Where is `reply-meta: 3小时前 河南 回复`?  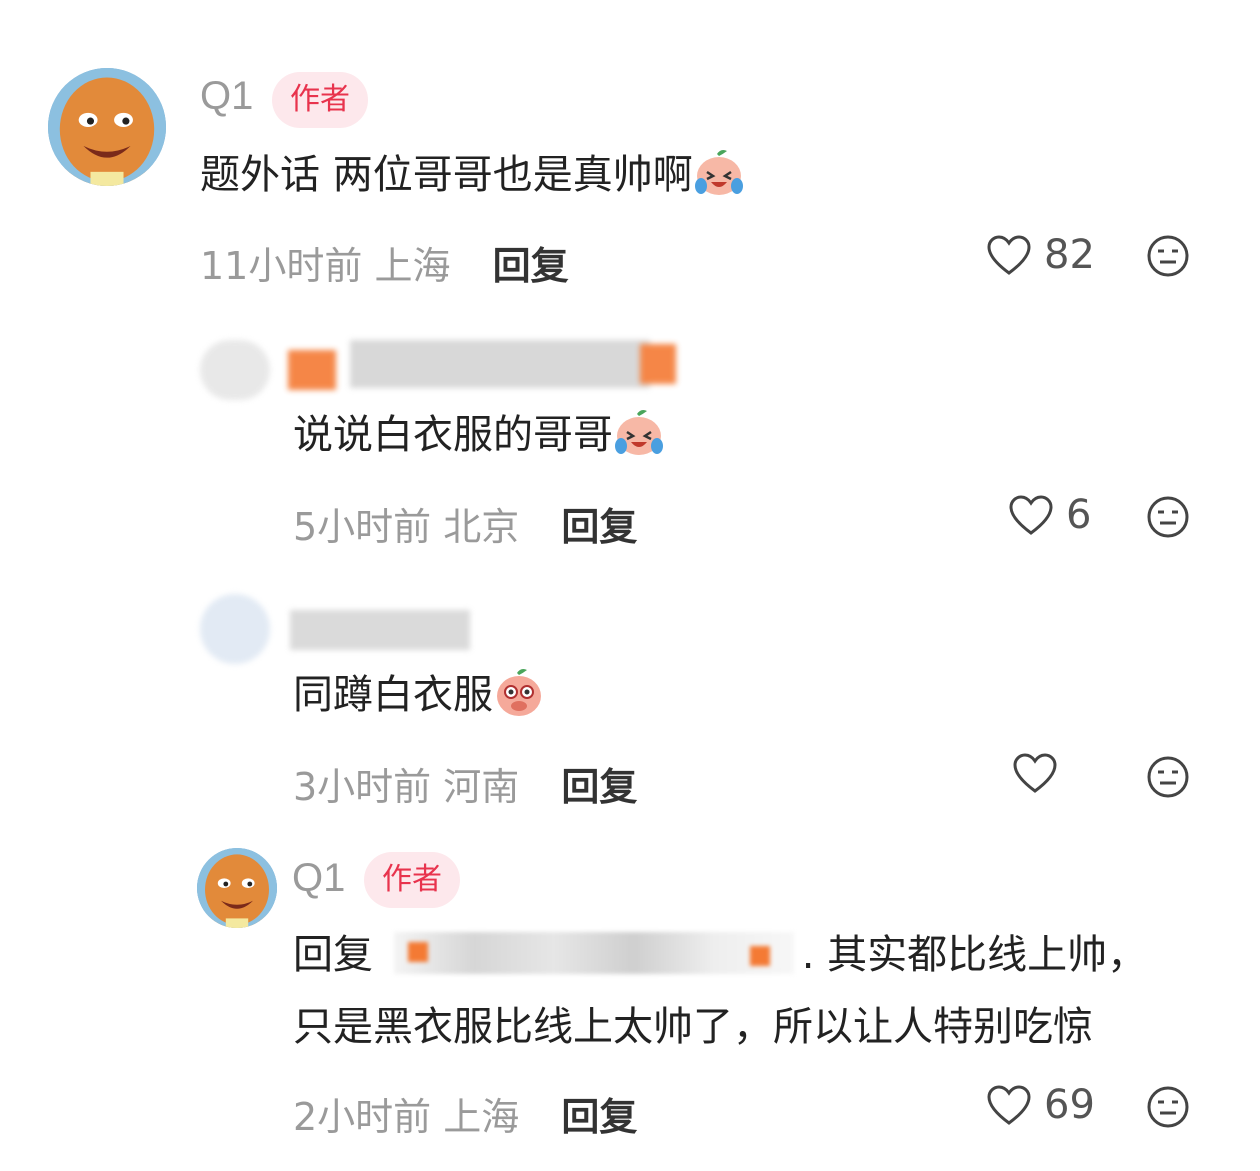 reply-meta: 3小时前 河南 回复 is located at coordinates (465, 783).